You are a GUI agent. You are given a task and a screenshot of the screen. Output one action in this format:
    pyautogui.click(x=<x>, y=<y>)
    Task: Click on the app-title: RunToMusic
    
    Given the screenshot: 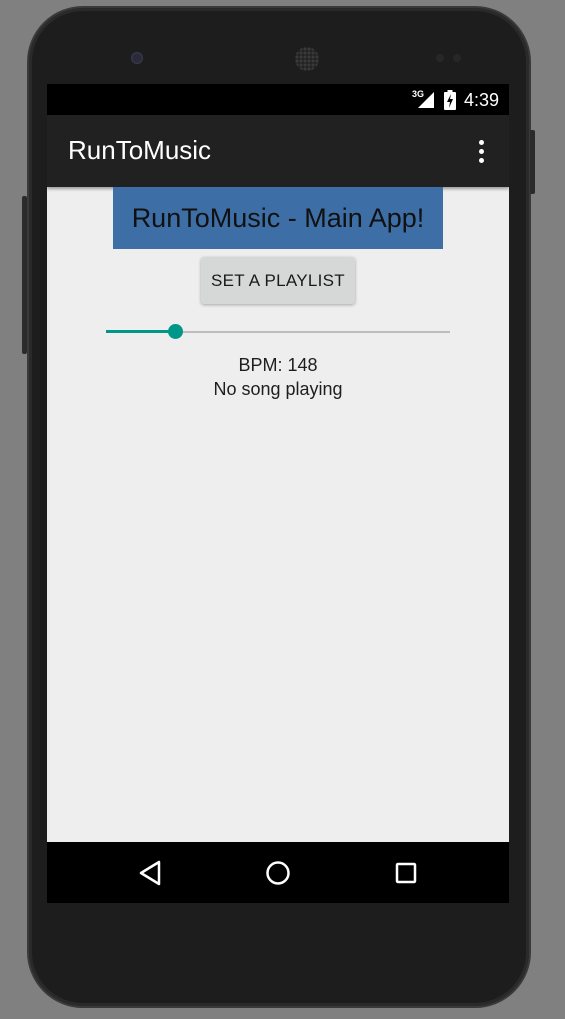 What is the action you would take?
    pyautogui.click(x=140, y=150)
    